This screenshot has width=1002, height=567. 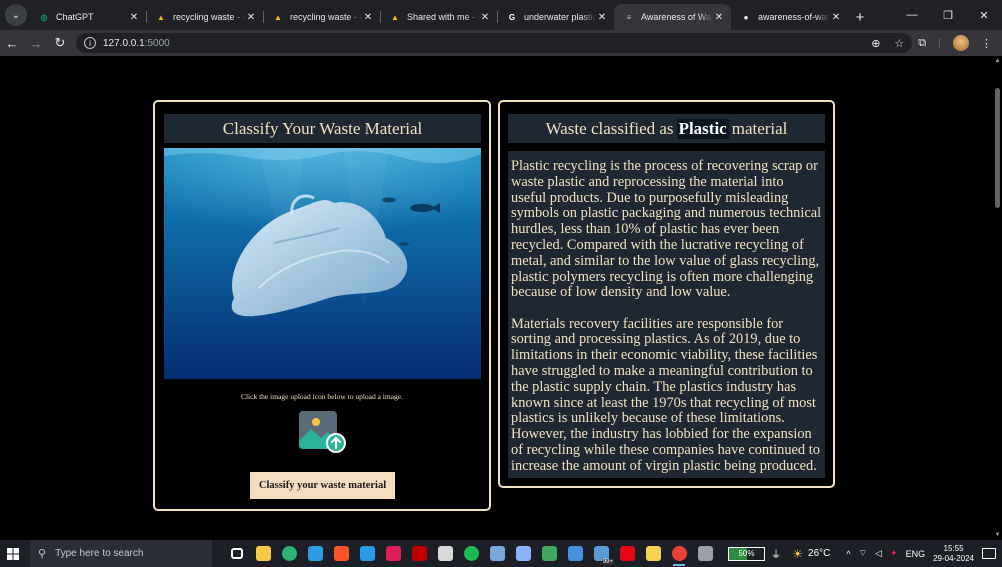 What do you see at coordinates (984, 15) in the screenshot?
I see `close-window-icon: ✕` at bounding box center [984, 15].